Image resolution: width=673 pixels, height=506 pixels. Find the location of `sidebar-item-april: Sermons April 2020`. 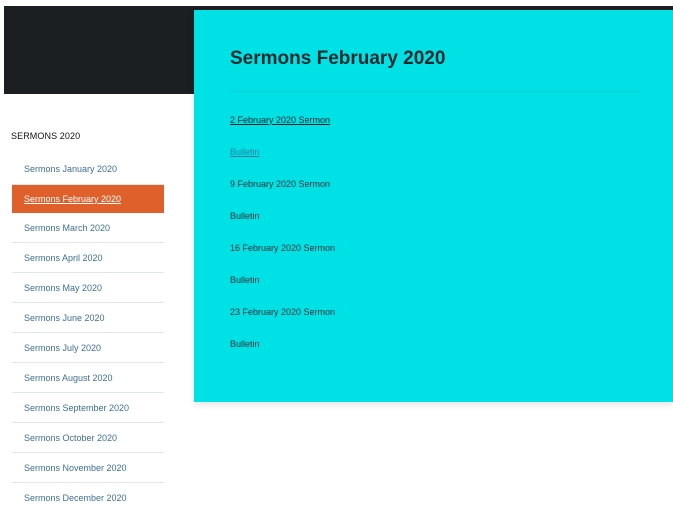

sidebar-item-april: Sermons April 2020 is located at coordinates (88, 258).